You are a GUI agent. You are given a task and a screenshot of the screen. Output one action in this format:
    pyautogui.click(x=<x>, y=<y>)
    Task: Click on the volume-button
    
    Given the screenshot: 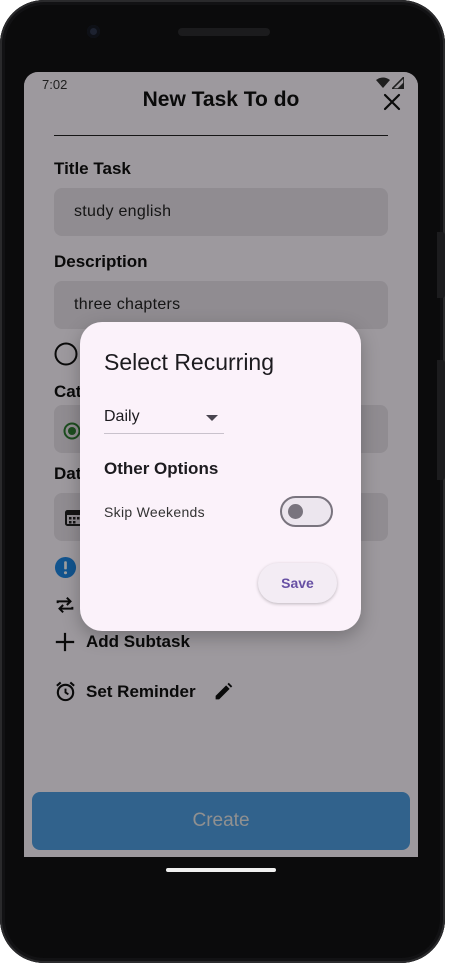 What is the action you would take?
    pyautogui.click(x=441, y=420)
    